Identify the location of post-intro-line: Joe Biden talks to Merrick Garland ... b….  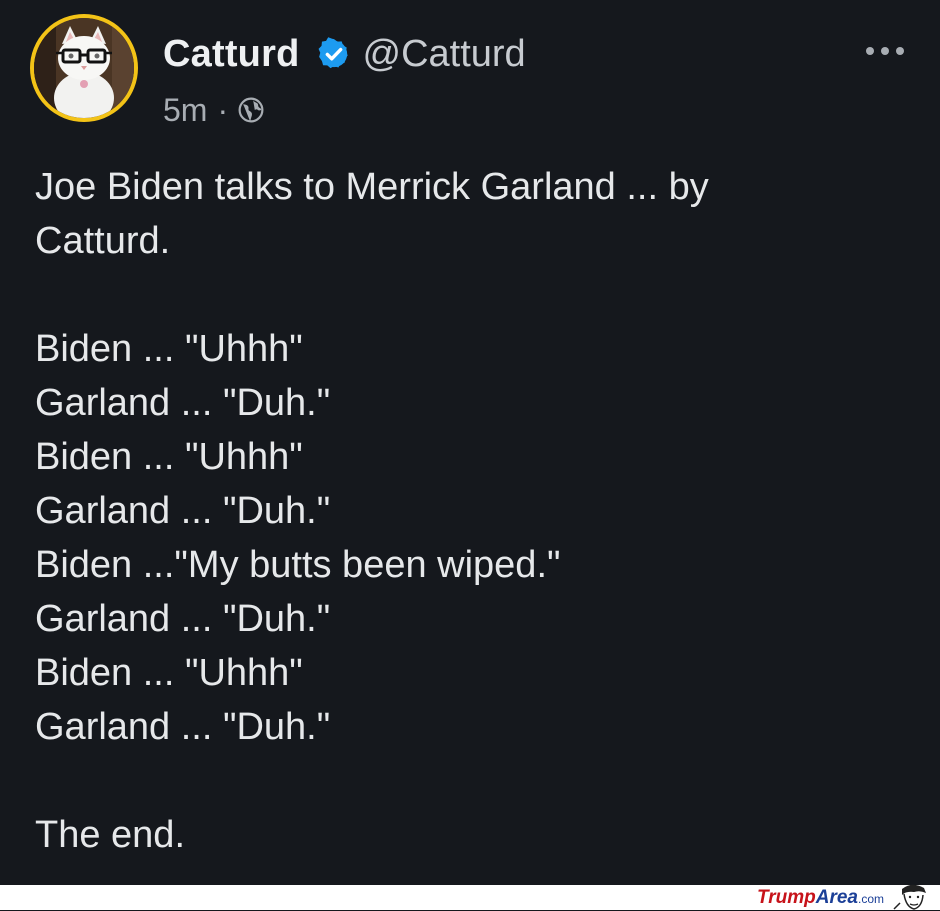
(372, 187).